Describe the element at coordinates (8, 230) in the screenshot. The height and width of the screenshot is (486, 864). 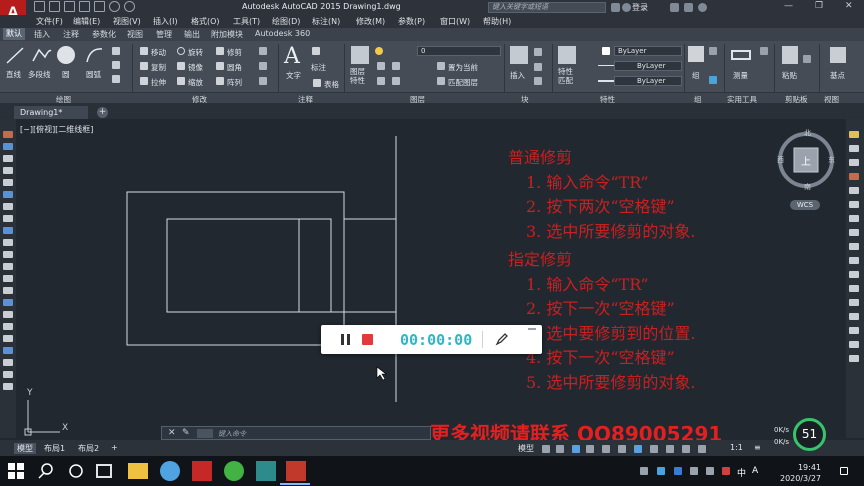
I see `tool-spline-icon` at that location.